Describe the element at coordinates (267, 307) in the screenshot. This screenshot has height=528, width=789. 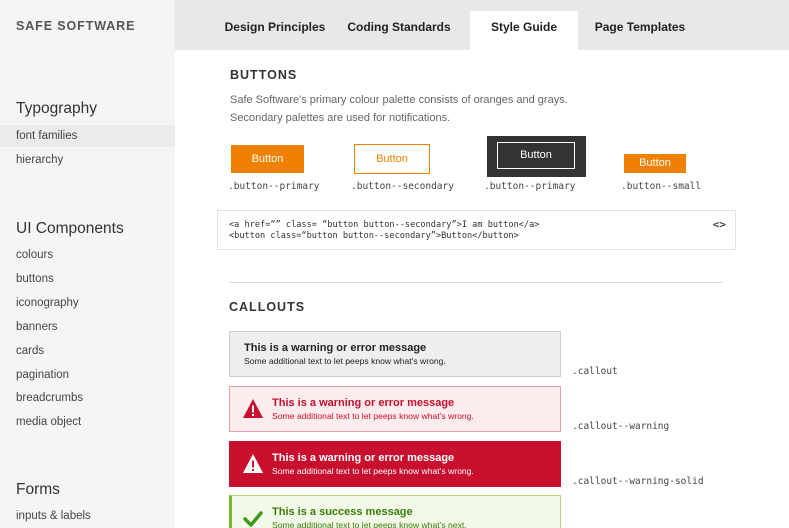
I see `callouts-section-title: CALLOUTS` at that location.